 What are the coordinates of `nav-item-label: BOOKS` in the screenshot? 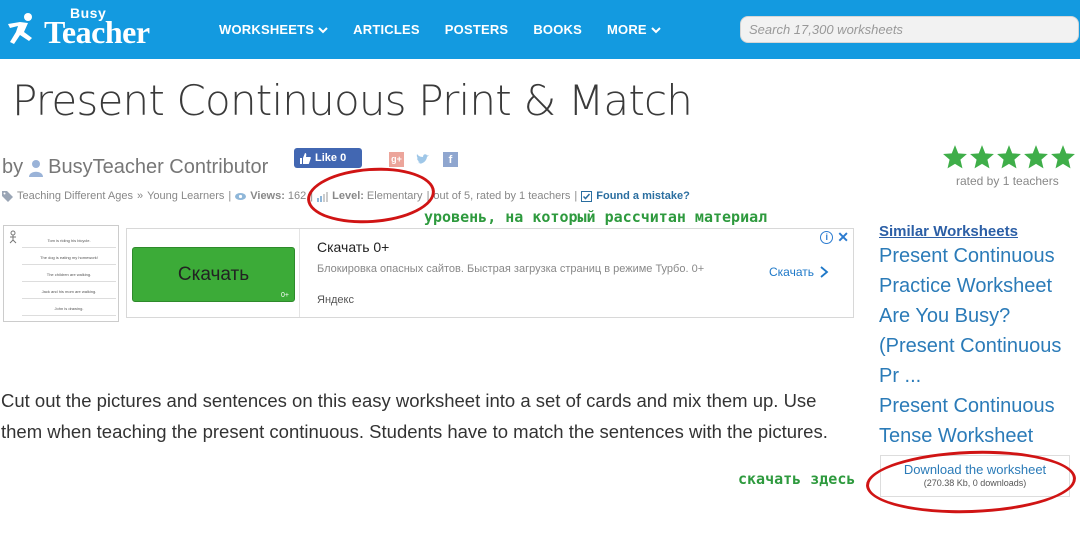 It's located at (557, 29).